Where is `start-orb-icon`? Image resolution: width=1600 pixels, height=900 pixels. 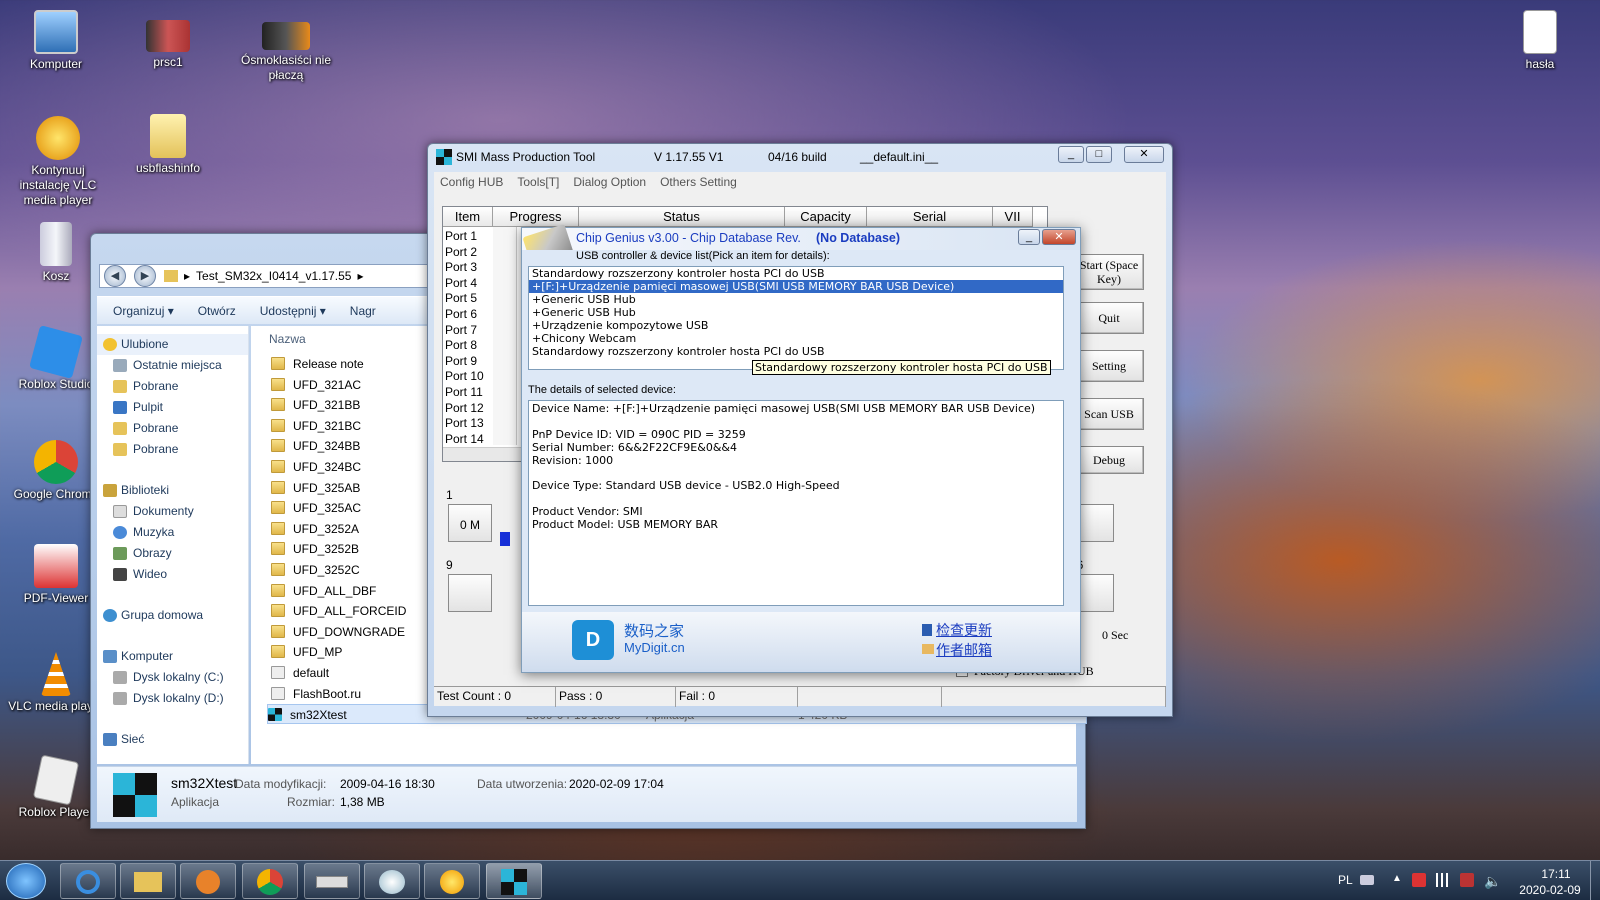
start-orb-icon is located at coordinates (26, 881).